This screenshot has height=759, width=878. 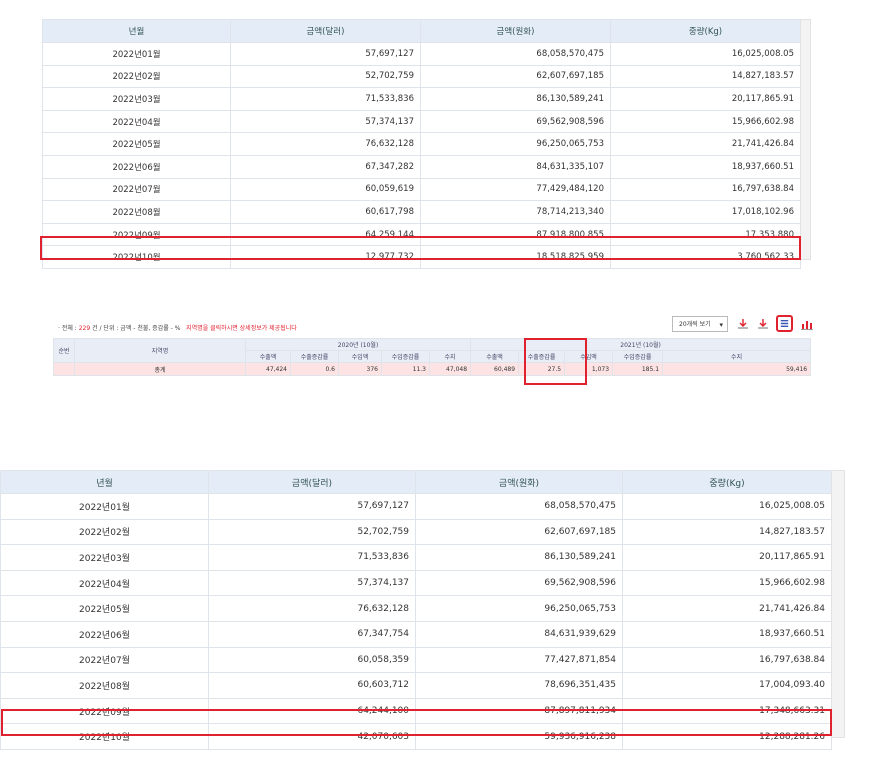 I want to click on cell-month: 2022년08월, so click(x=104, y=685).